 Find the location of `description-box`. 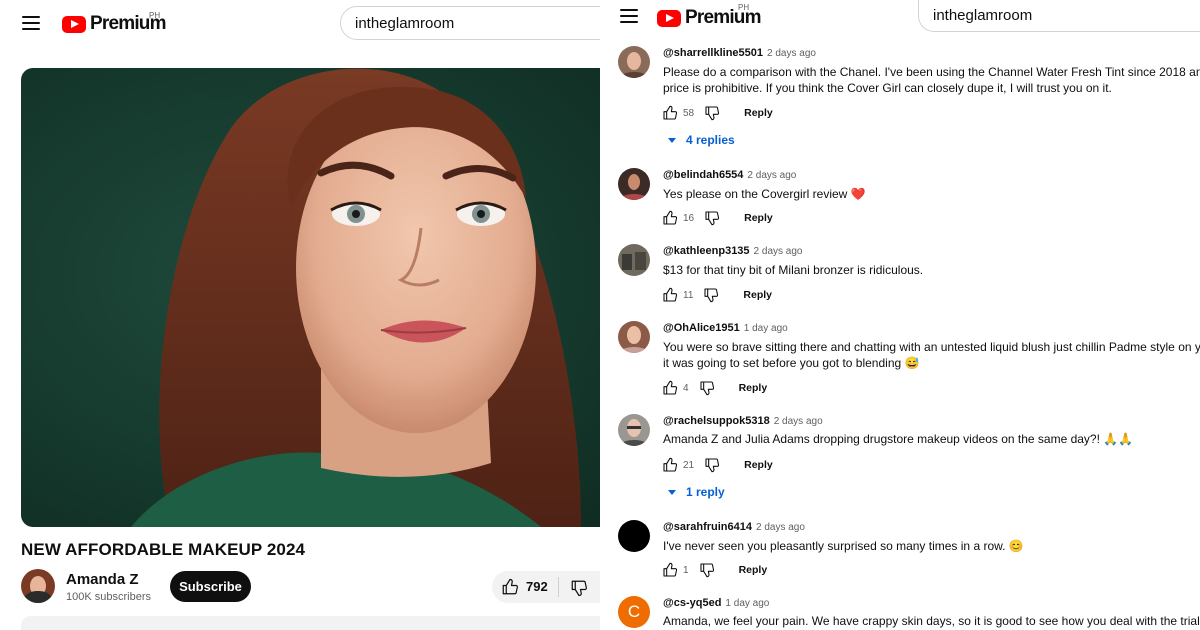

description-box is located at coordinates (310, 623).